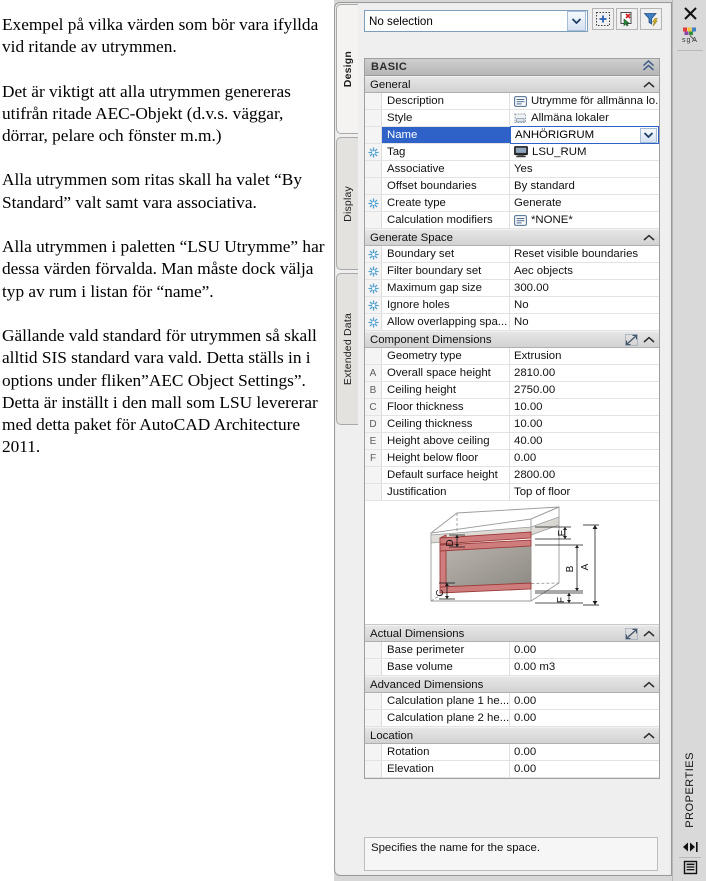 The image size is (706, 881). Describe the element at coordinates (512, 339) in the screenshot. I see `section-header-component-dimensions: Component Dimensions` at that location.